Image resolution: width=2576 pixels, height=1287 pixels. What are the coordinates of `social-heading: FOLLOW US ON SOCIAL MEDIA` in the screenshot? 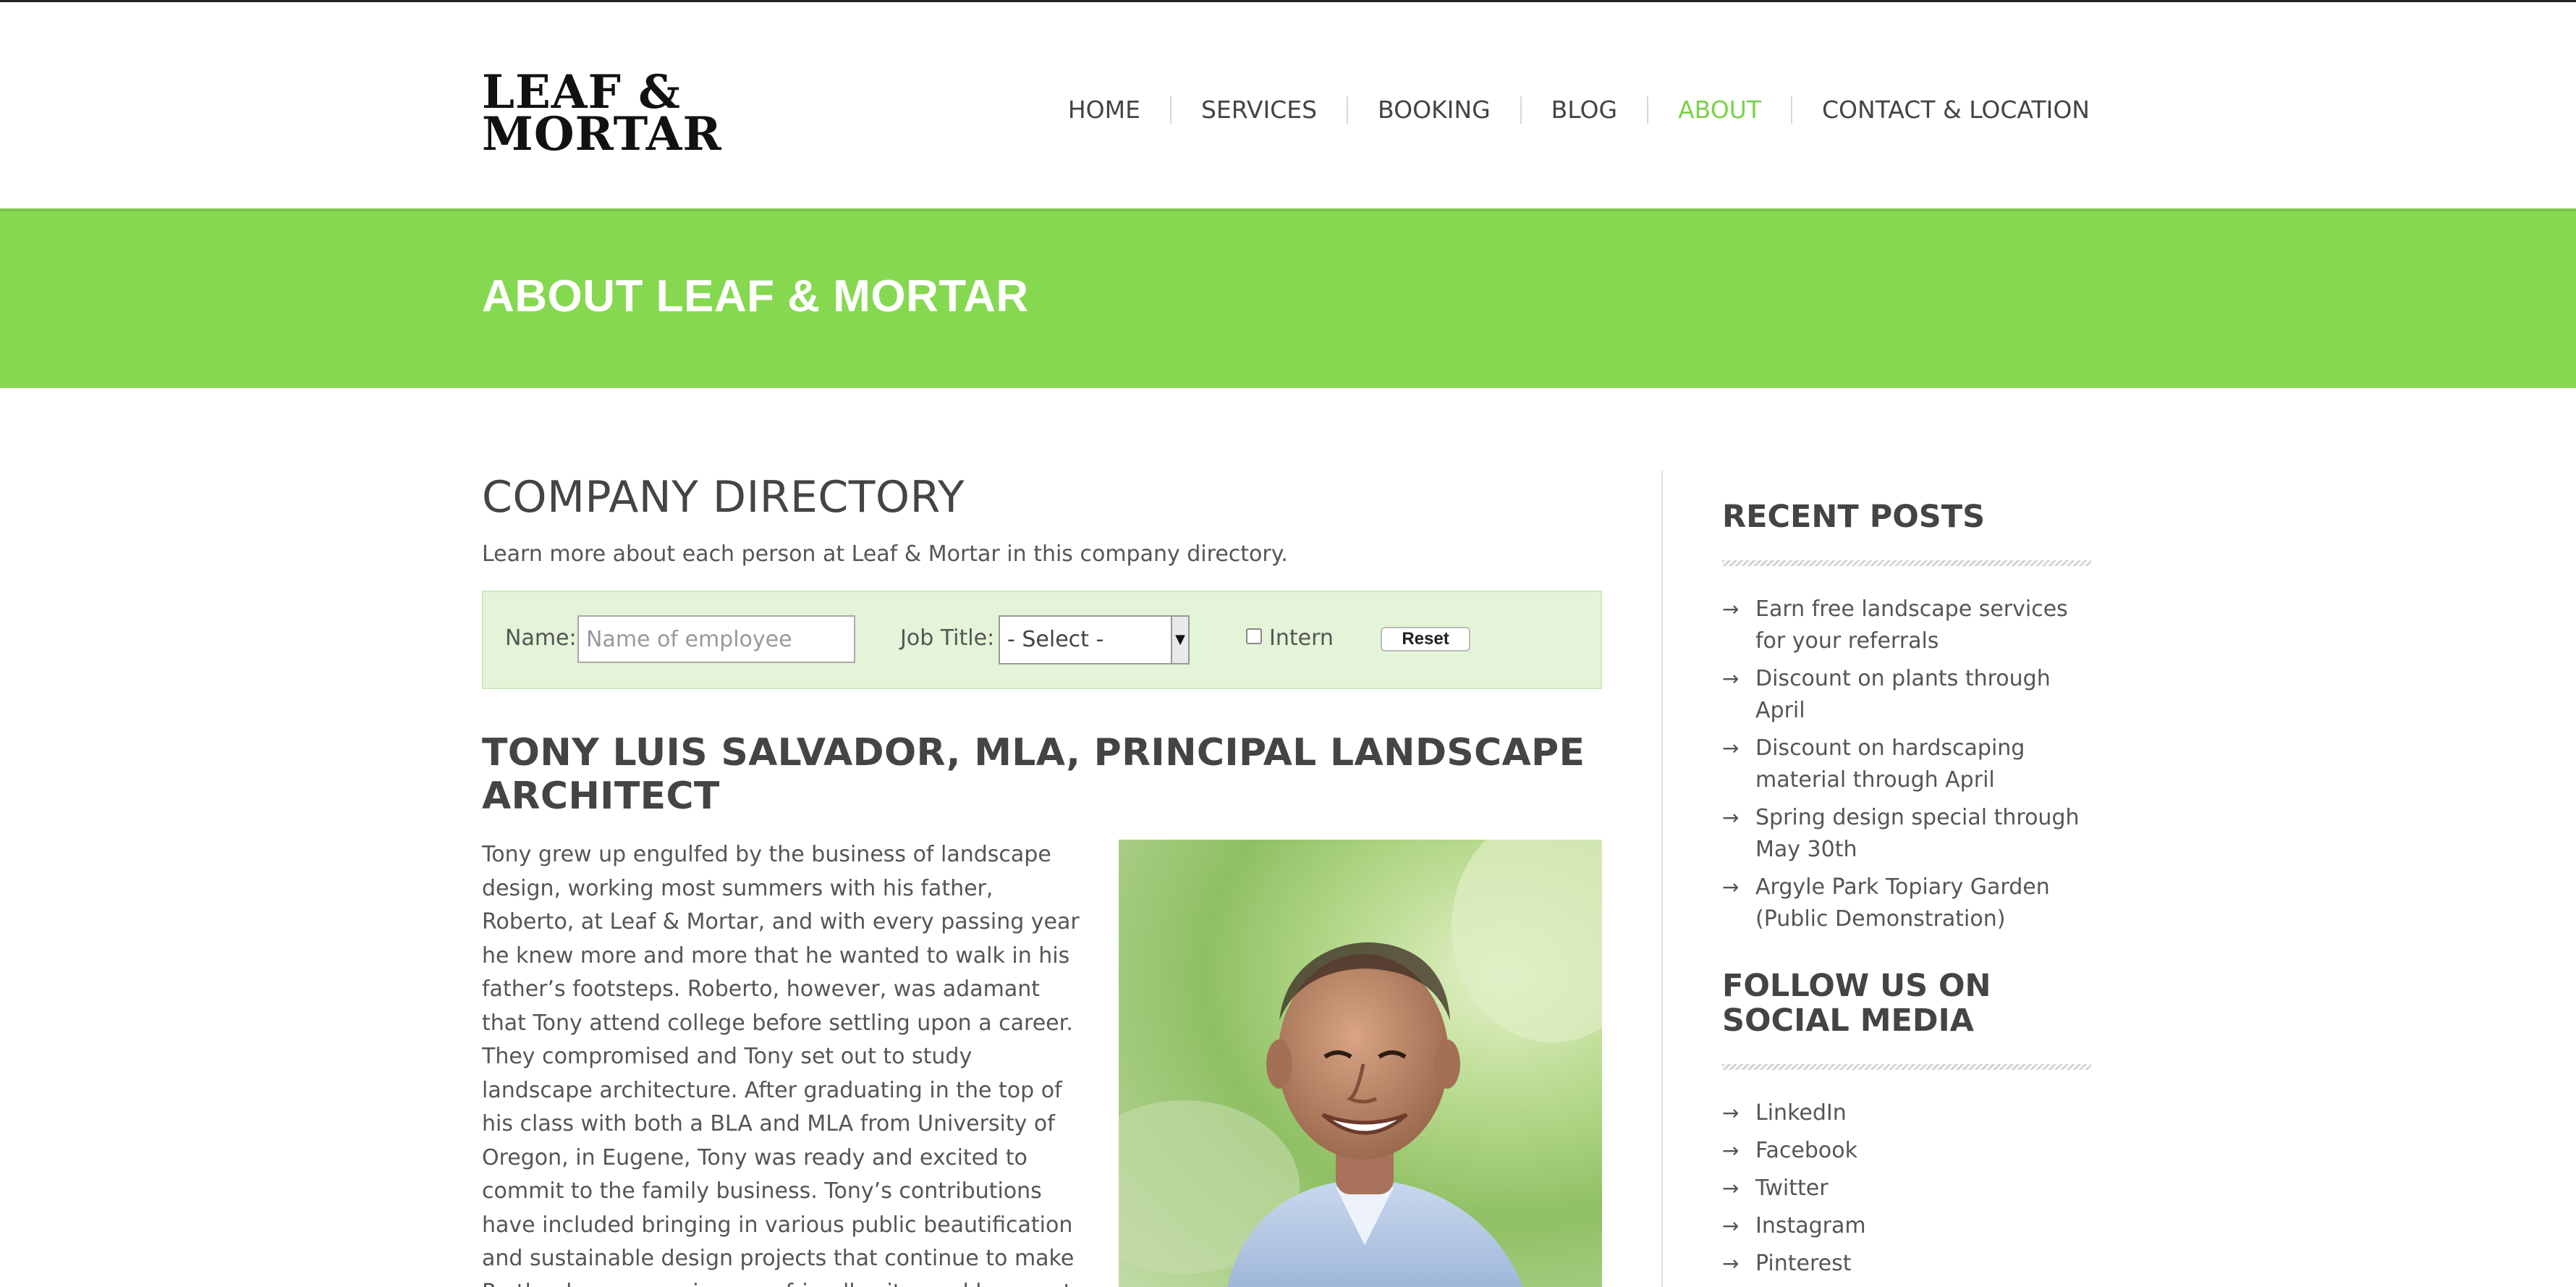 It's located at (1856, 1003).